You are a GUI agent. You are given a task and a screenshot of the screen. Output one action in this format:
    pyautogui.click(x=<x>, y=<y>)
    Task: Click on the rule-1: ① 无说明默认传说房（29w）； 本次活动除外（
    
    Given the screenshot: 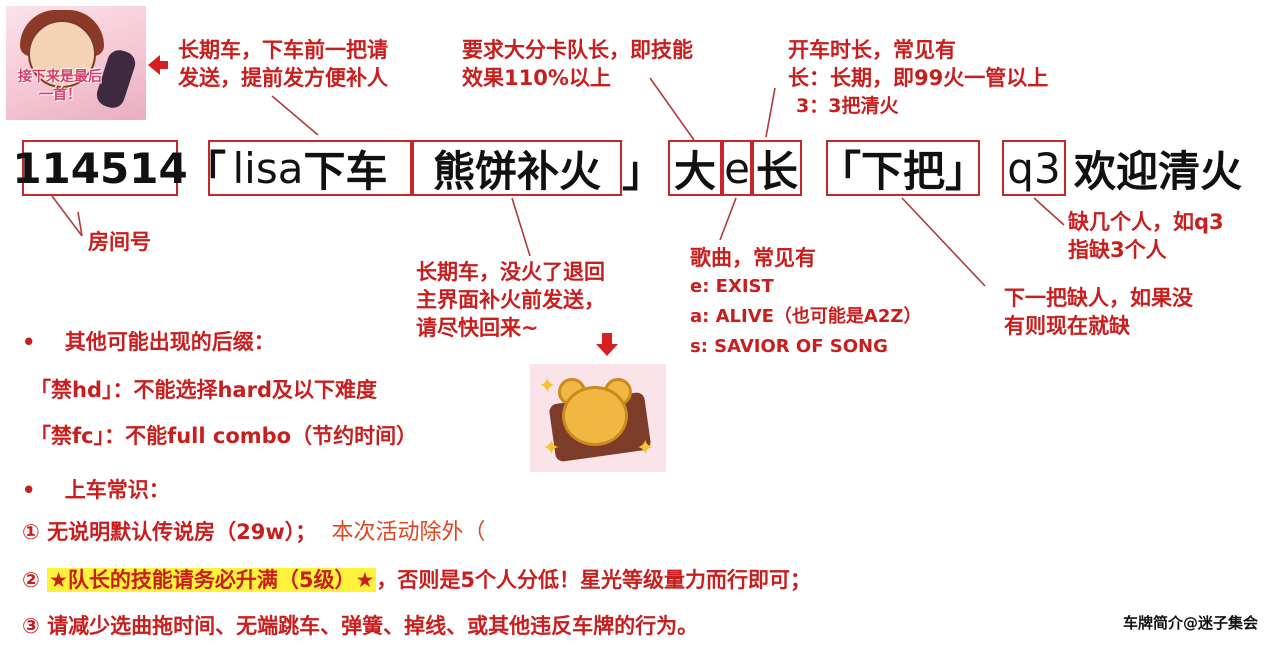 What is the action you would take?
    pyautogui.click(x=254, y=532)
    